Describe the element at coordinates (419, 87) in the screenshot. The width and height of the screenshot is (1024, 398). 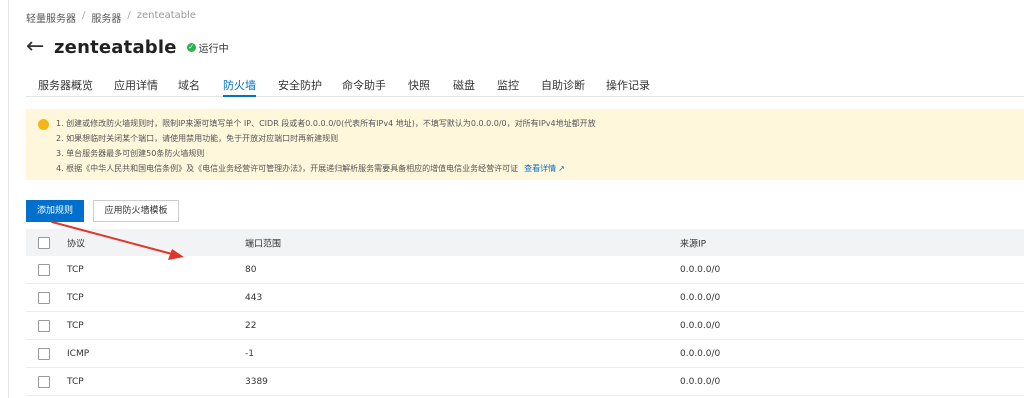
I see `tab-snapshot: 快照` at that location.